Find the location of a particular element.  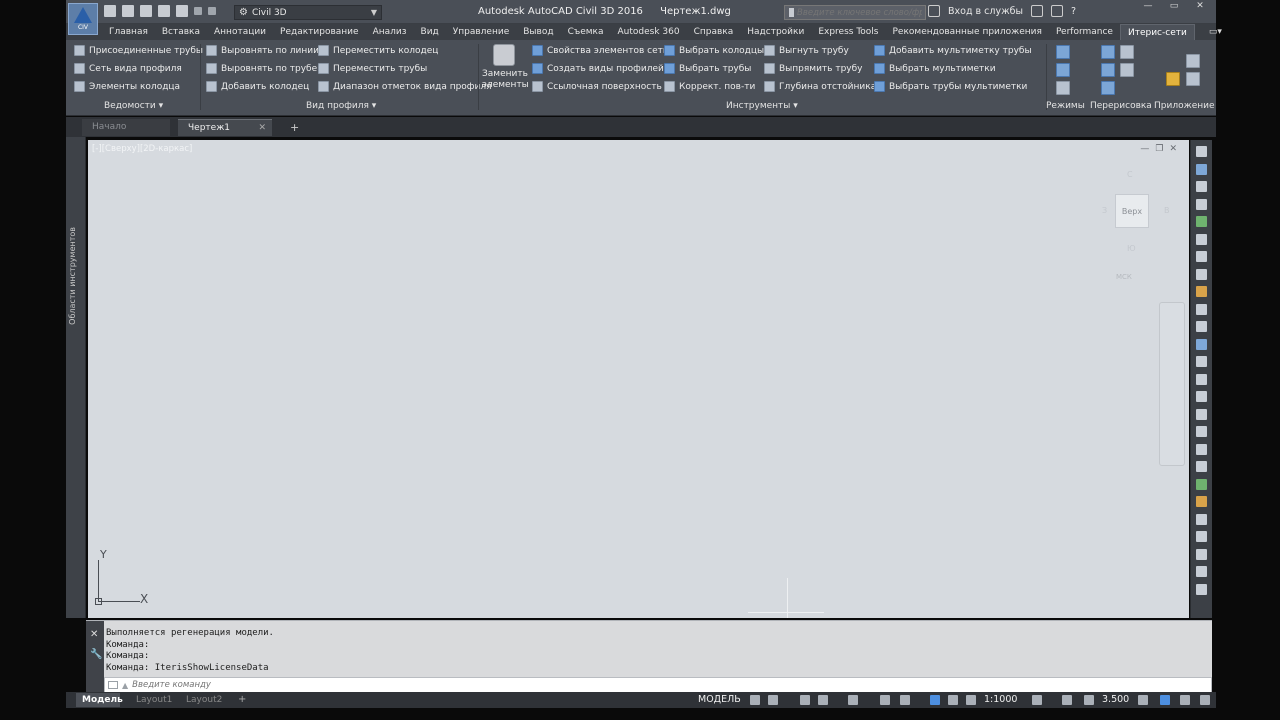

application-menu-button: CIV is located at coordinates (83, 19).